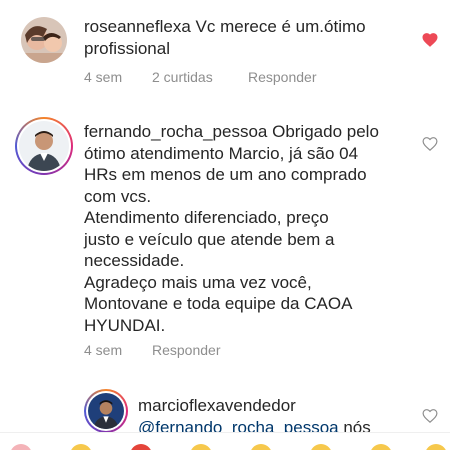 This screenshot has width=450, height=450. What do you see at coordinates (44, 40) in the screenshot?
I see `avatar-roseanneflexa` at bounding box center [44, 40].